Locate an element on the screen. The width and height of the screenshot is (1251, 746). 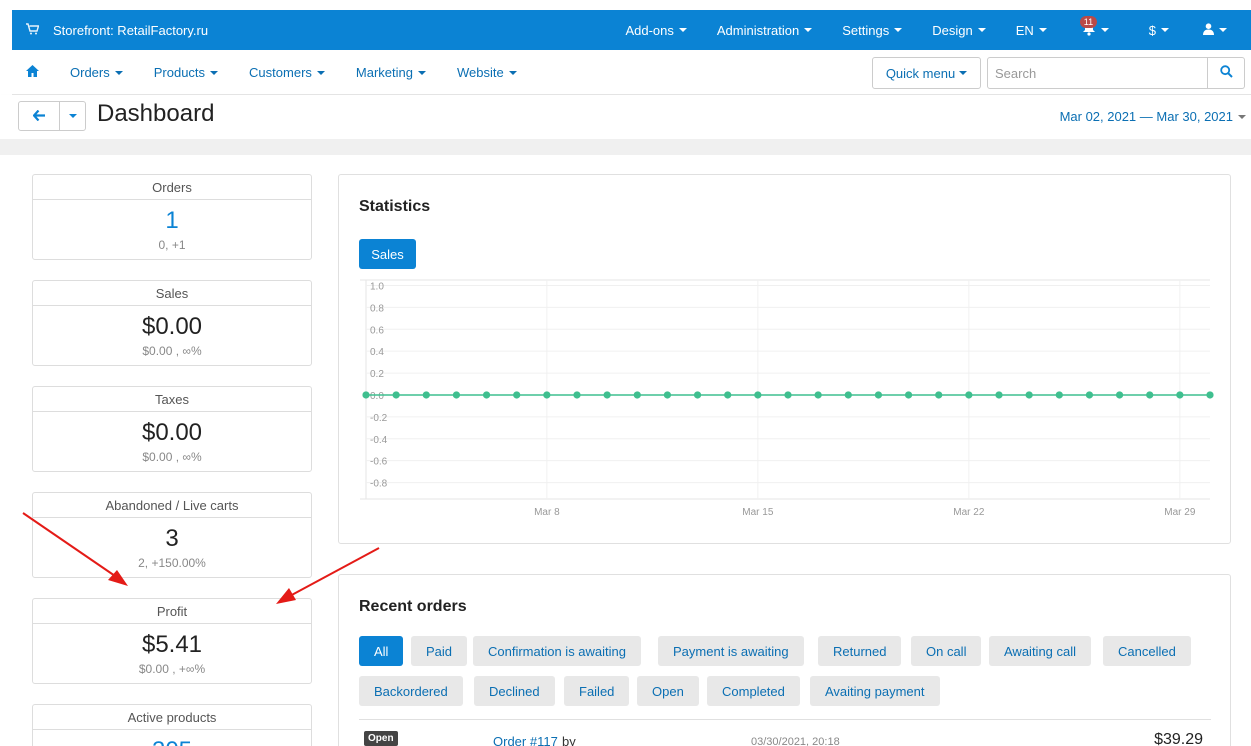
y-tick-label: 0.8 is located at coordinates (377, 308).